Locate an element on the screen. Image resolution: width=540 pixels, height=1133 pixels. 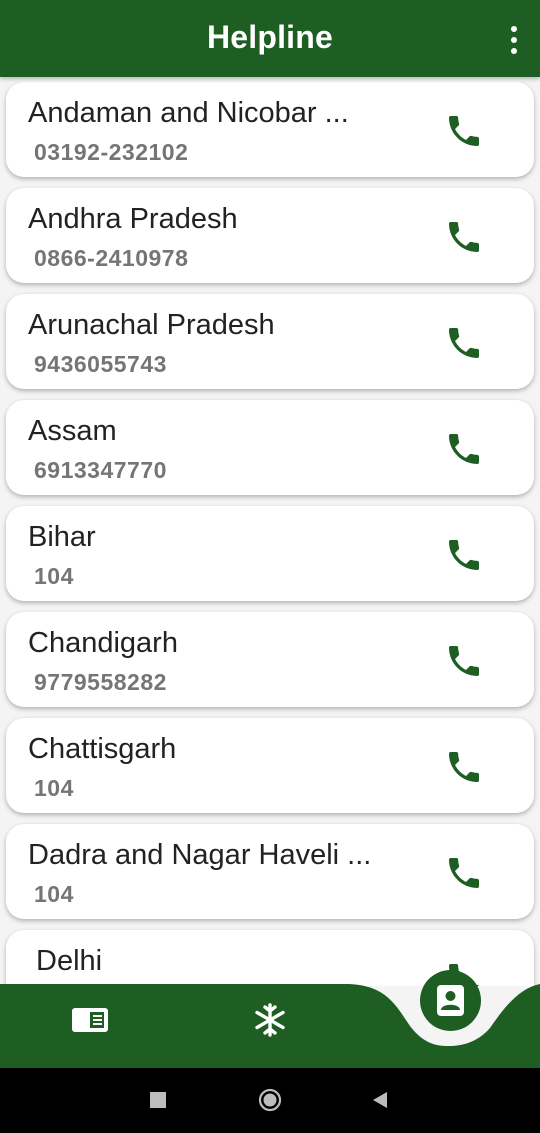
state-name: Chattisgarh is located at coordinates (102, 749).